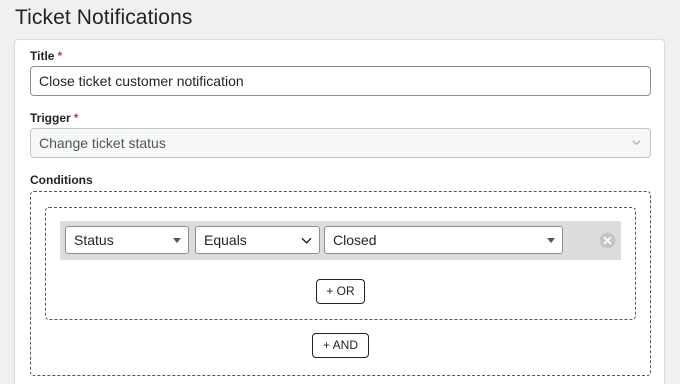 This screenshot has height=384, width=680. What do you see at coordinates (104, 17) in the screenshot?
I see `page-title: Ticket Notifications` at bounding box center [104, 17].